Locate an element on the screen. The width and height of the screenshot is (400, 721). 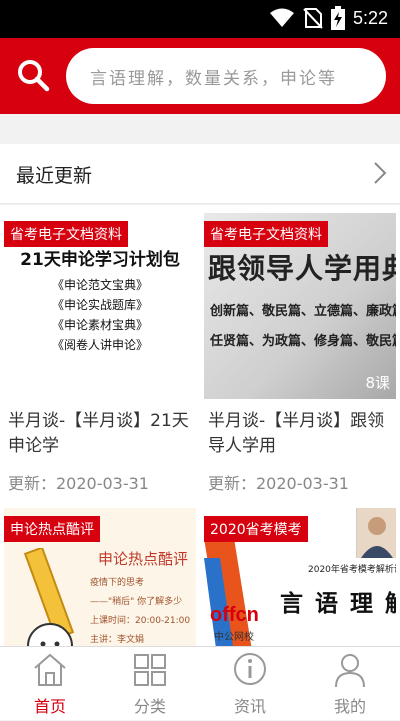
thumbnail-line: 创新篇、敬民篇、立德篇、廉政篇 is located at coordinates (303, 311).